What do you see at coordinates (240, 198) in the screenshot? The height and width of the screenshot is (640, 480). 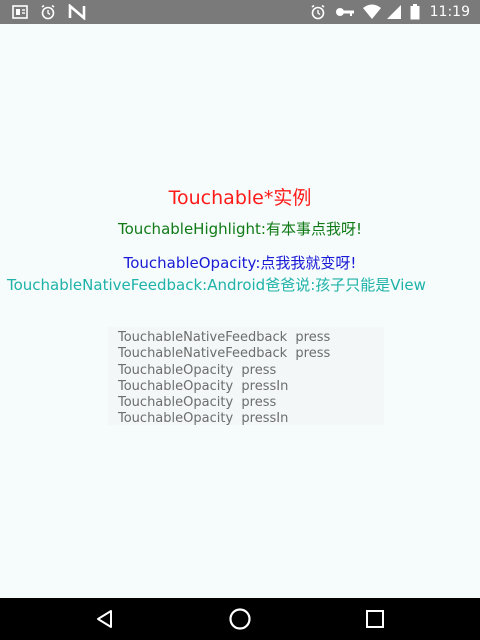 I see `page-title: Touchable*实例` at bounding box center [240, 198].